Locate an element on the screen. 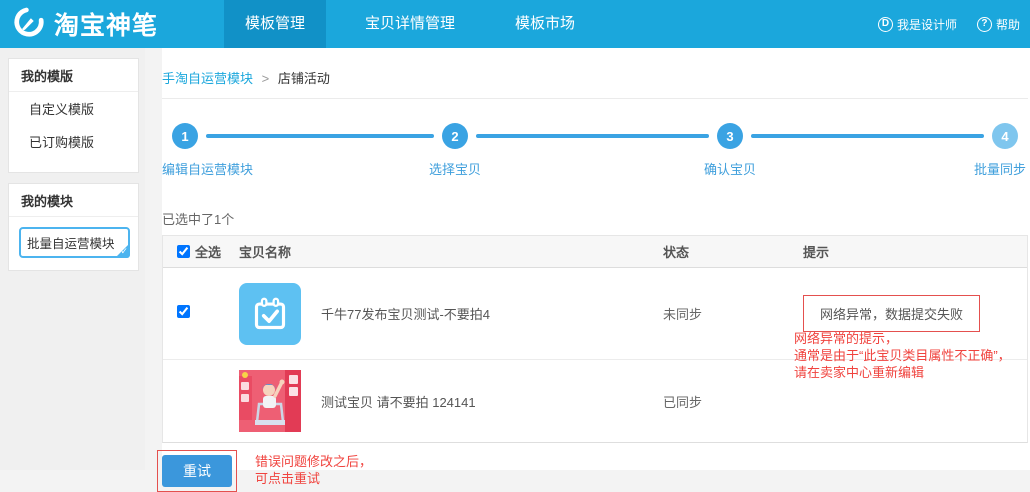  step-4-circle: 4 is located at coordinates (1005, 136).